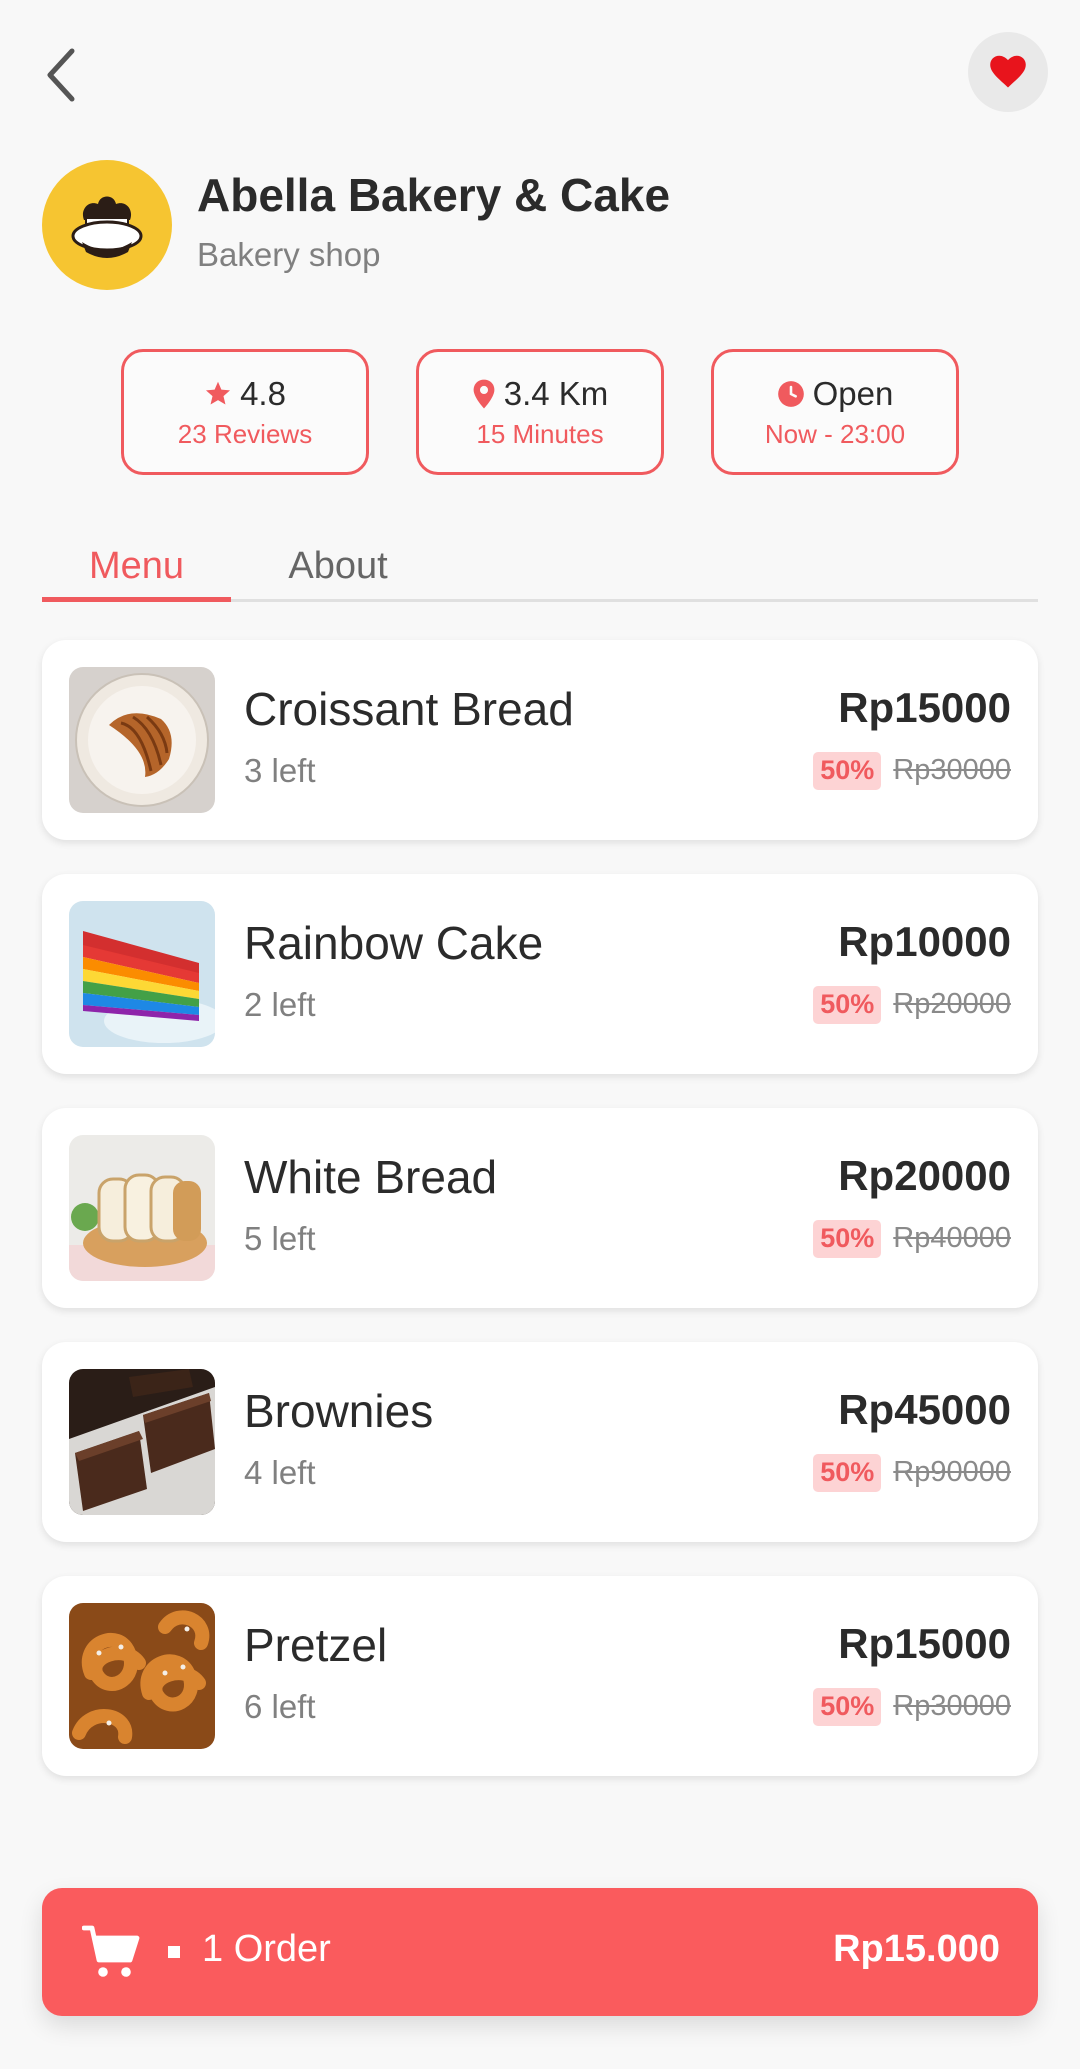  Describe the element at coordinates (853, 393) in the screenshot. I see `open-status: Open` at that location.